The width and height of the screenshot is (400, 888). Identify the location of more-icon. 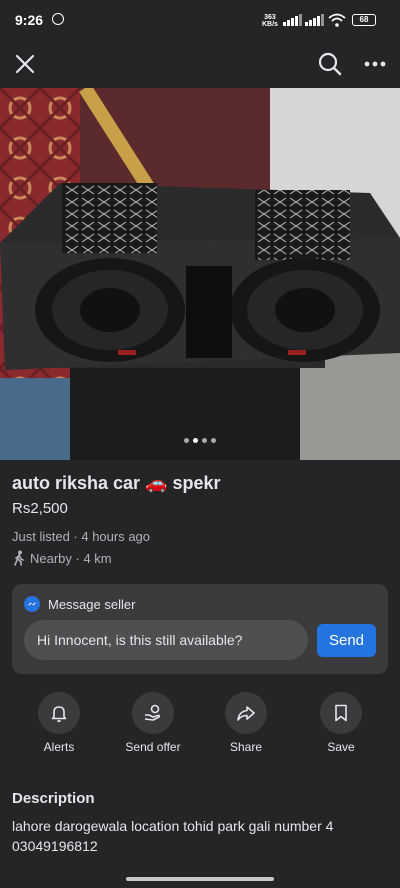
(375, 64).